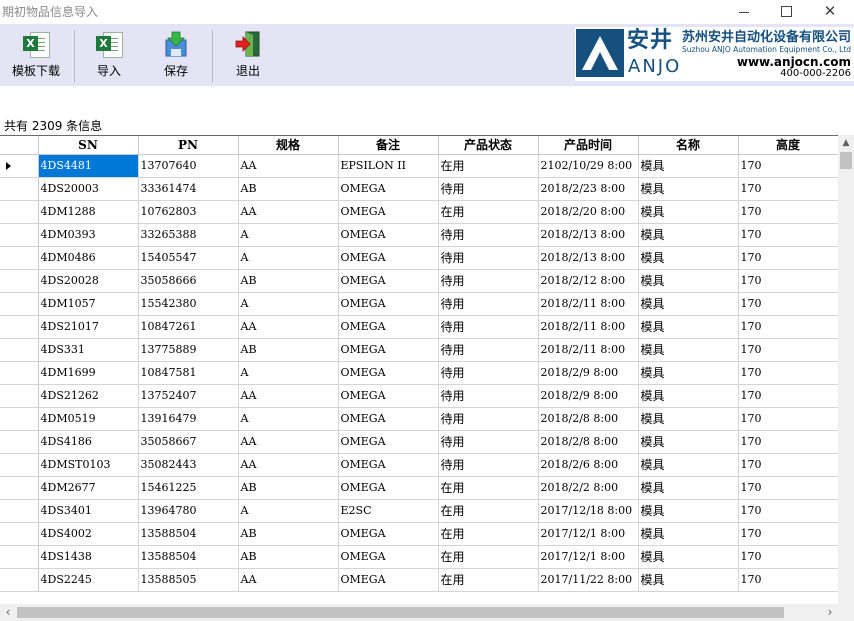 The height and width of the screenshot is (621, 854). Describe the element at coordinates (36, 57) in the screenshot. I see `template-download-button: X 模板下载` at that location.